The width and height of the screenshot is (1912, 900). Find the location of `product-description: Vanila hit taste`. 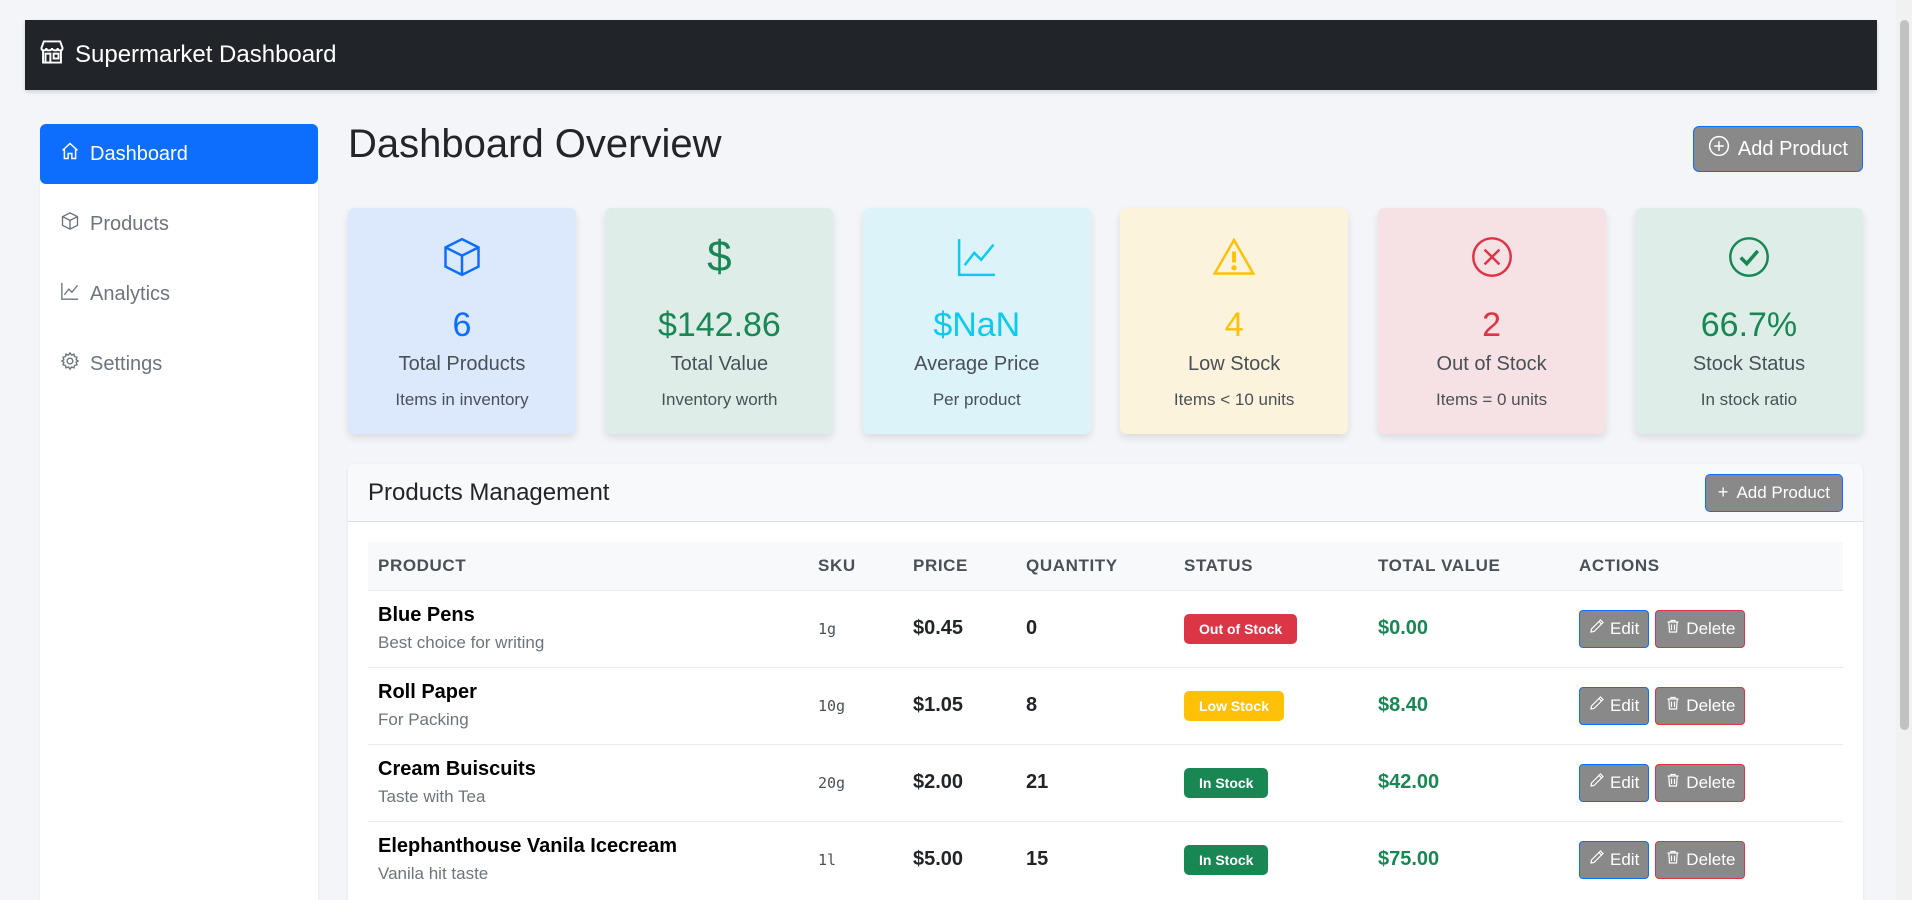

product-description: Vanila hit taste is located at coordinates (433, 874).